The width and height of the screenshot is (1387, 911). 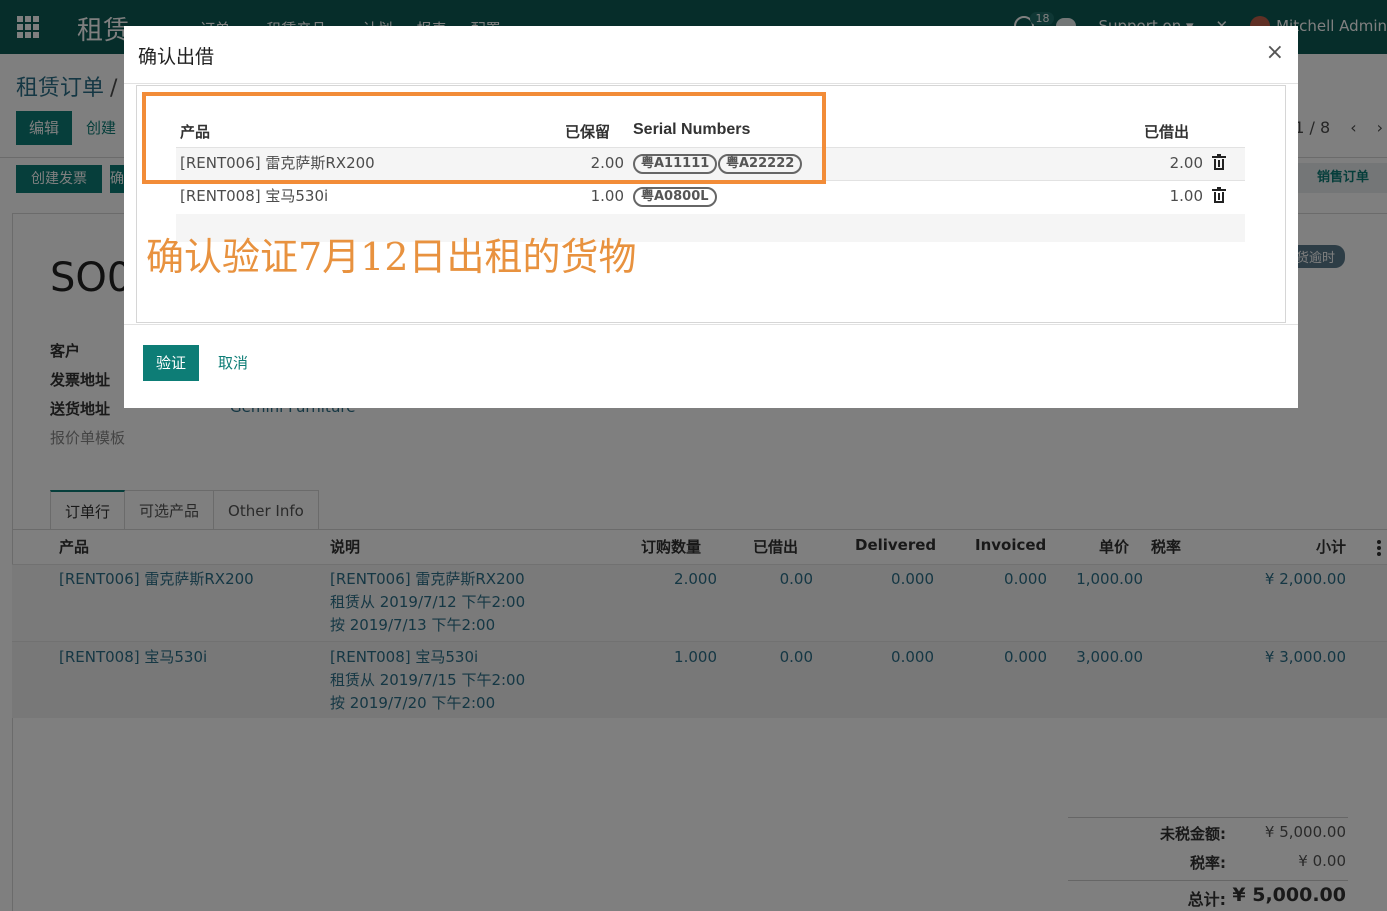 I want to click on dlg-line-product: [RENT008] 宝马530i, so click(x=254, y=196).